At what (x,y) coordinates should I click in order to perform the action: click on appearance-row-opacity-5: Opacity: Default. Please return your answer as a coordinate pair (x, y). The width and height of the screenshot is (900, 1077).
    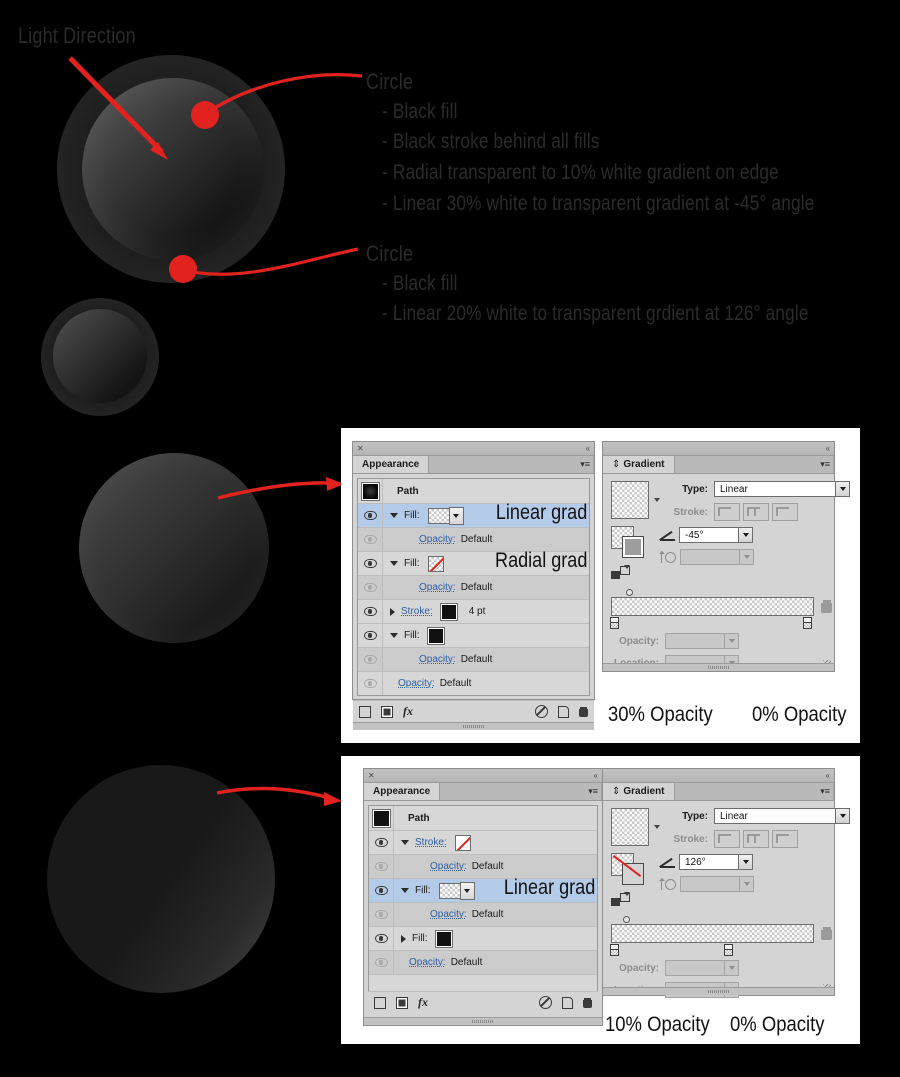
    Looking at the image, I should click on (483, 915).